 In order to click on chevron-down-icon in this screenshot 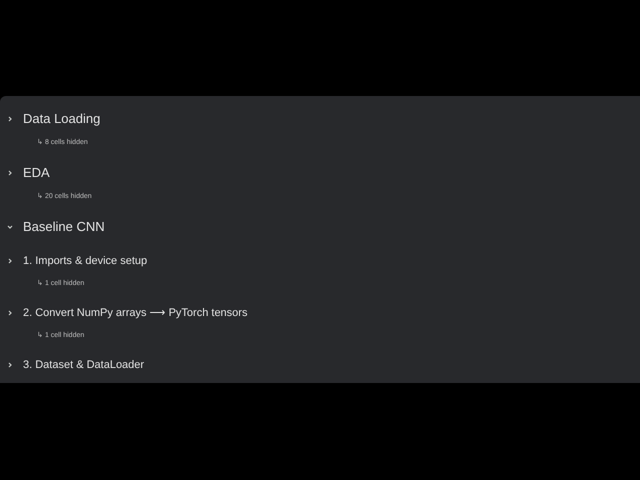, I will do `click(10, 227)`.